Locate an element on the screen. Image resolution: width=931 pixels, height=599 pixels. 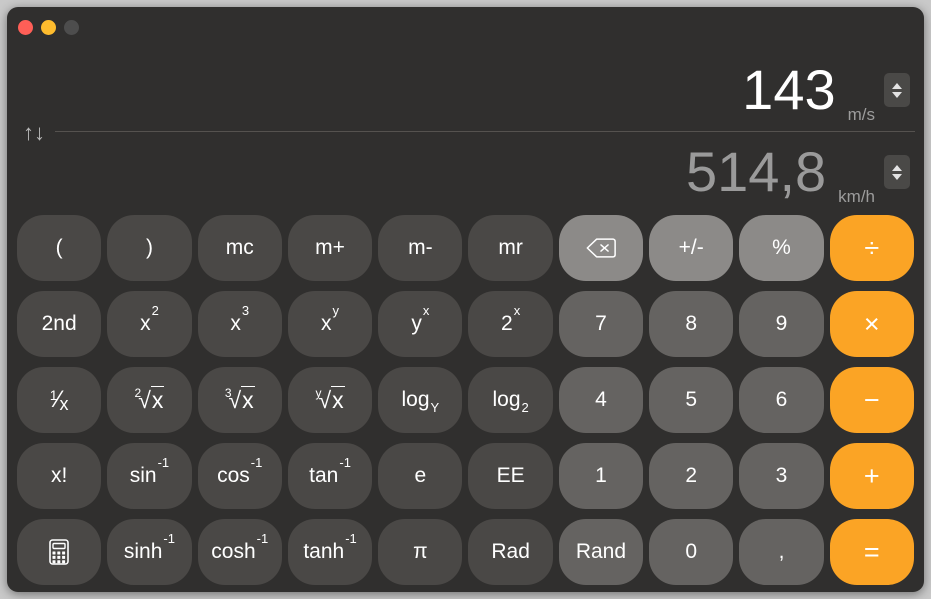
key-label: 5 is located at coordinates (691, 399).